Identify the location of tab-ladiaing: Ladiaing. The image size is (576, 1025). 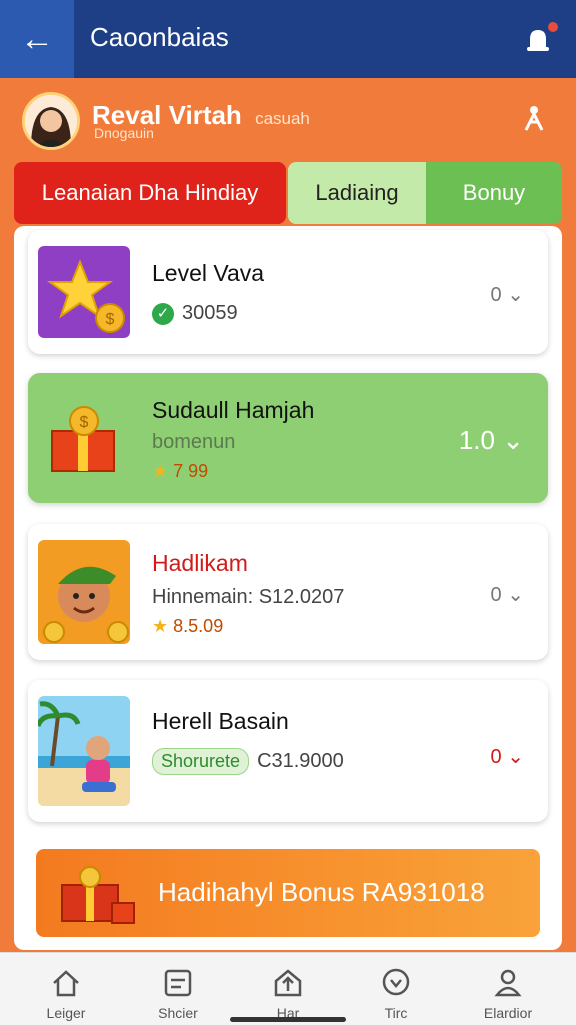
(357, 193).